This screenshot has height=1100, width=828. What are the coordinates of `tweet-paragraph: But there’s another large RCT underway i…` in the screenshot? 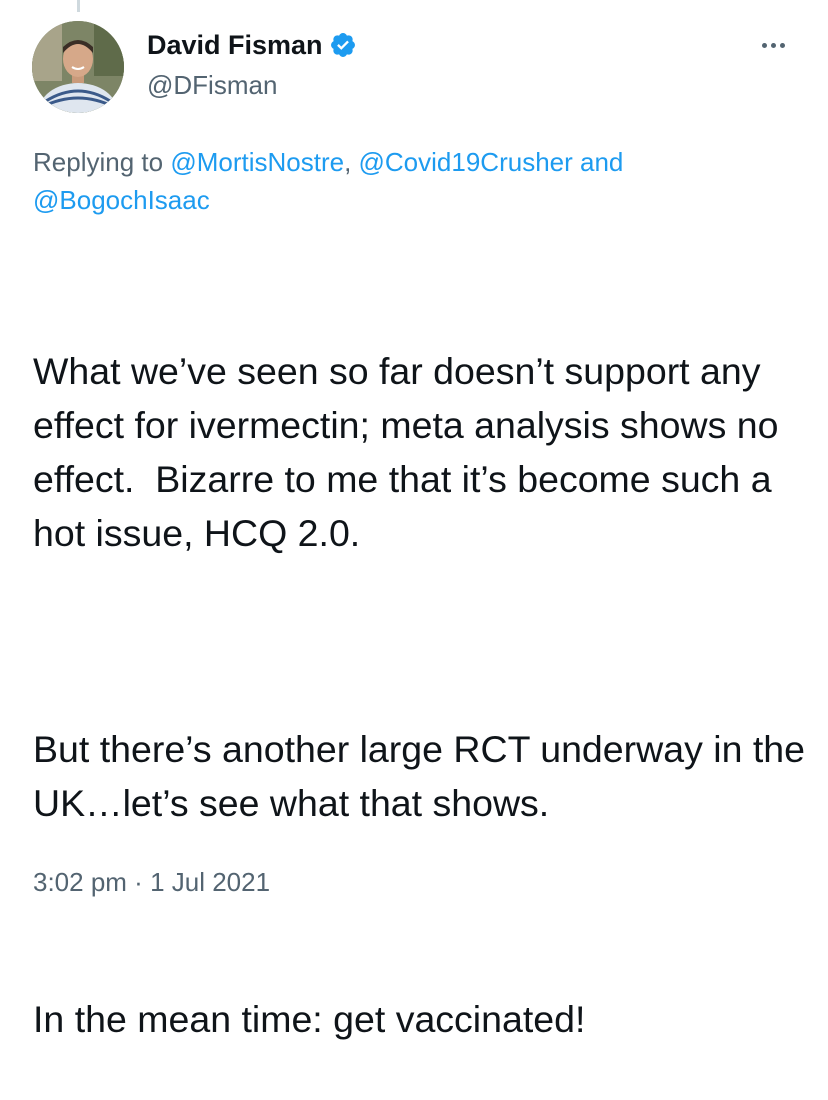 It's located at (424, 776).